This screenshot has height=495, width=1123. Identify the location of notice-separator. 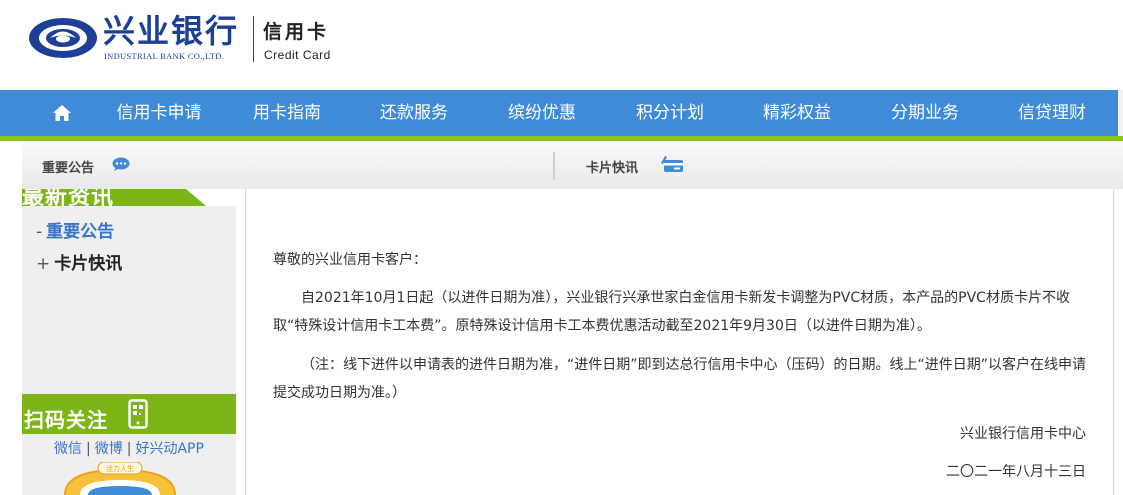
(554, 166).